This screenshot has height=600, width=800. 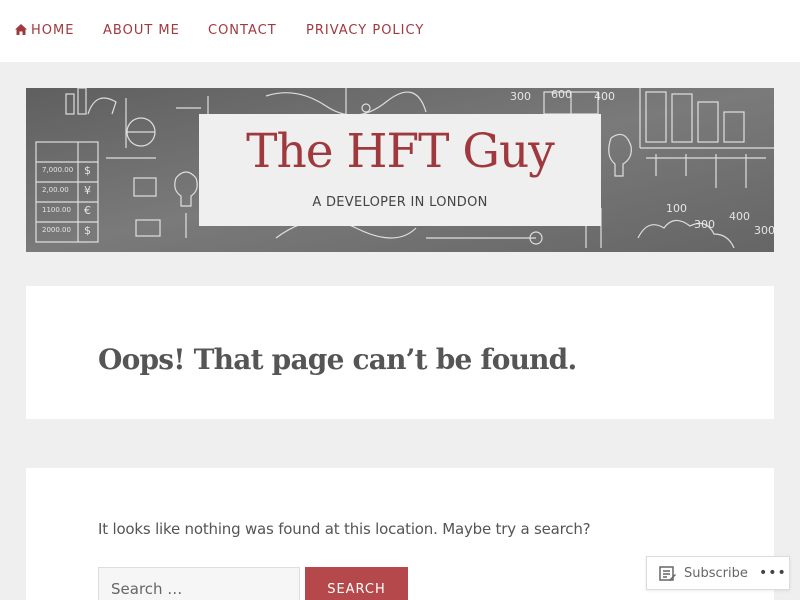 I want to click on doodle-text: 600, so click(x=561, y=94).